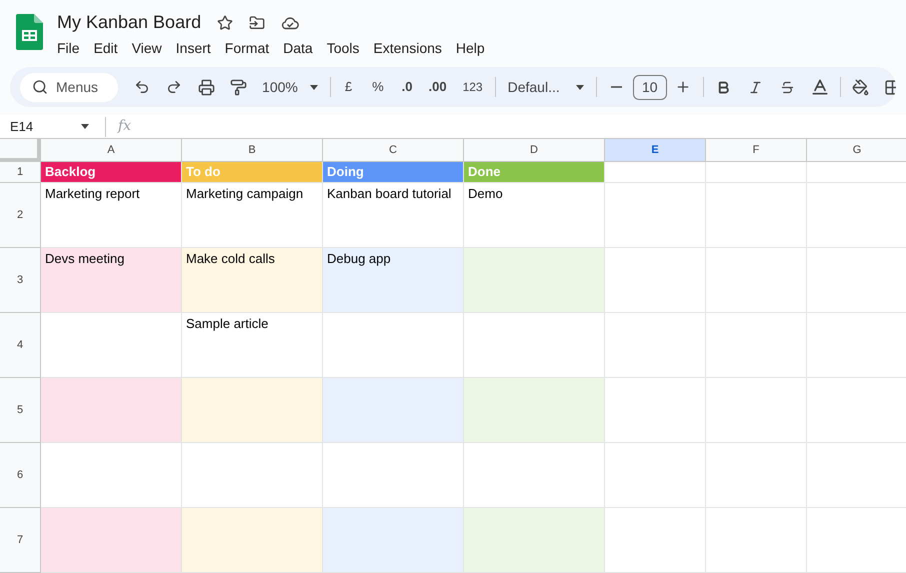 The width and height of the screenshot is (906, 573). What do you see at coordinates (616, 87) in the screenshot?
I see `minus-icon` at bounding box center [616, 87].